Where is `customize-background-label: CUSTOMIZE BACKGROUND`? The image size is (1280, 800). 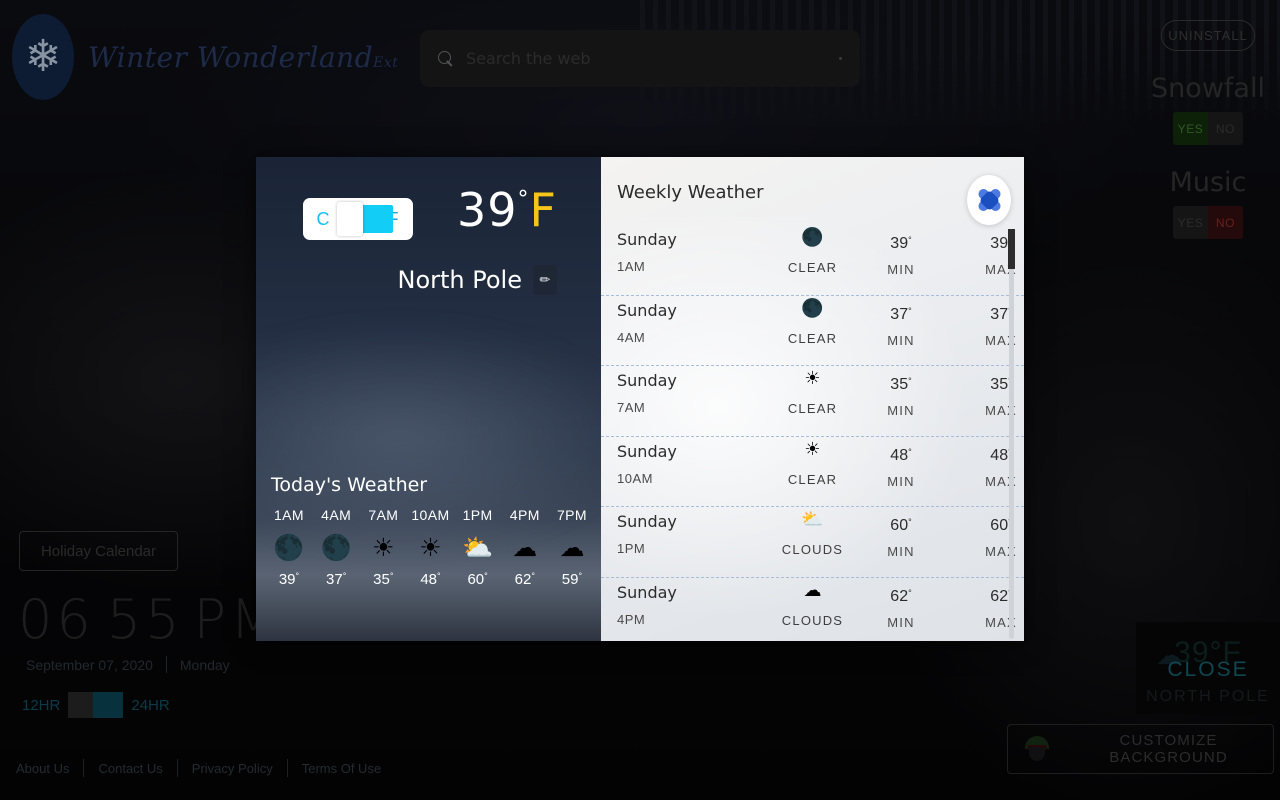 customize-background-label: CUSTOMIZE BACKGROUND is located at coordinates (1168, 749).